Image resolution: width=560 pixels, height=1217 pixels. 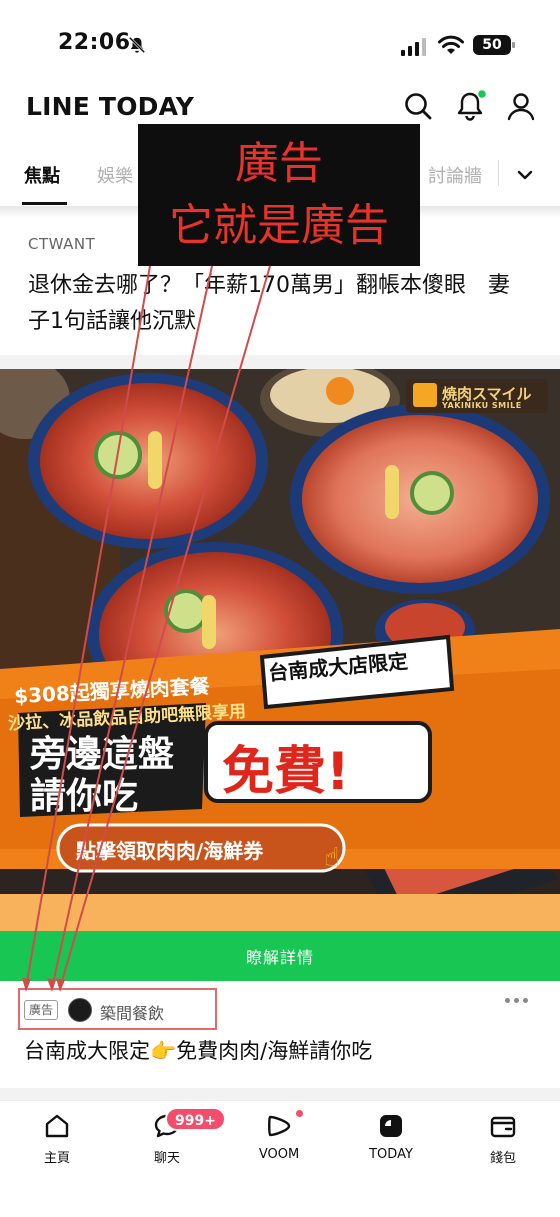 What do you see at coordinates (62, 244) in the screenshot?
I see `article-source: CTWANT` at bounding box center [62, 244].